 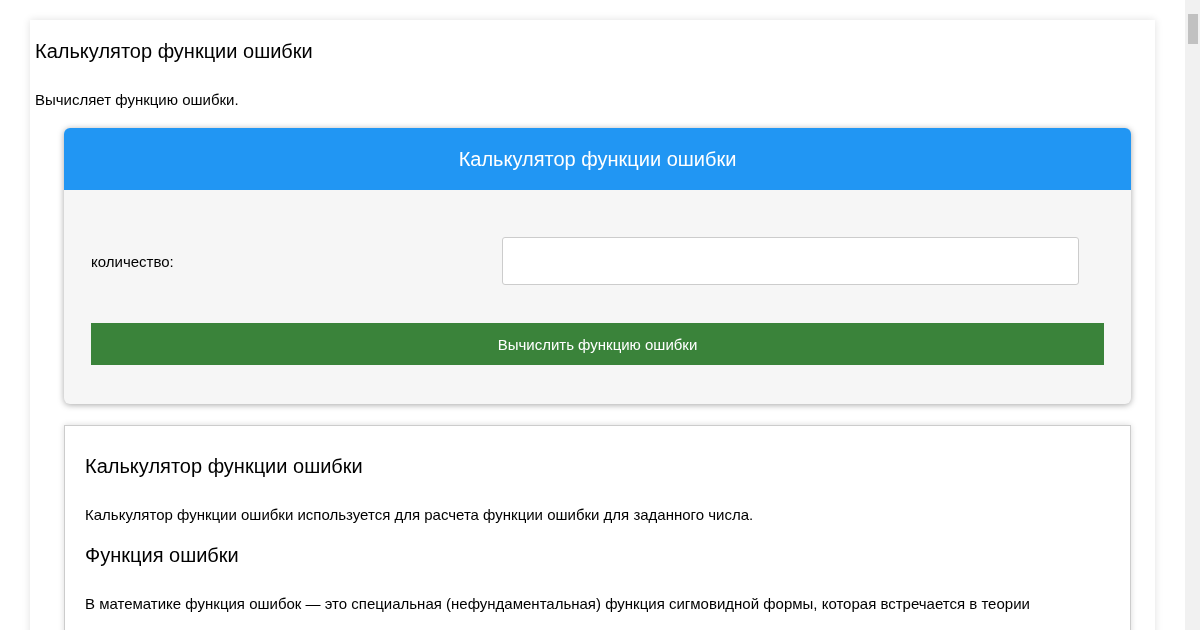 I want to click on quantity-input, so click(x=790, y=261).